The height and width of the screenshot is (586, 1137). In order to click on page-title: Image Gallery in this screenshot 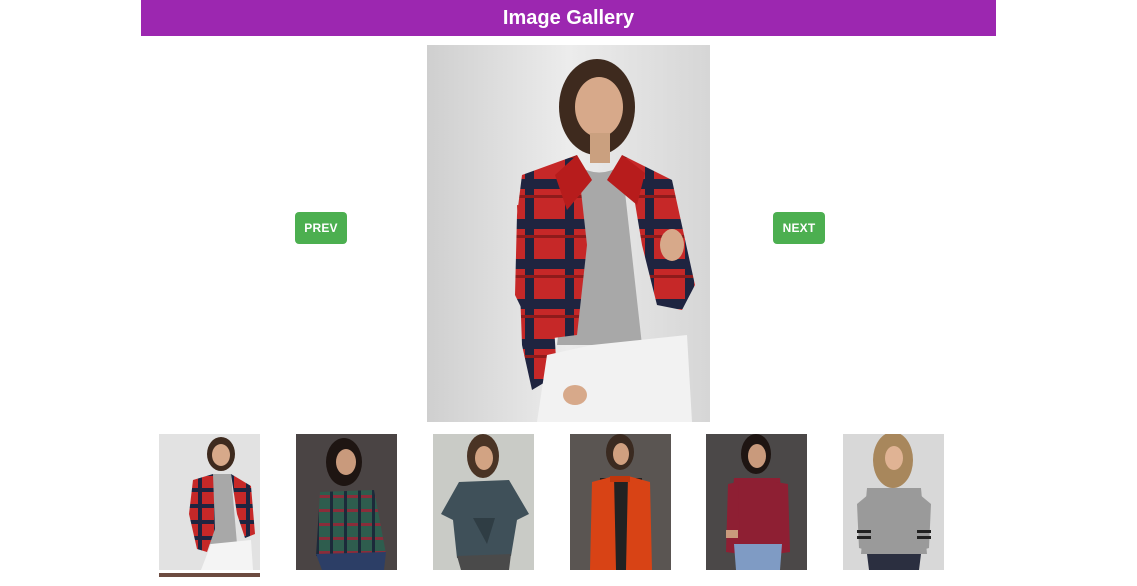, I will do `click(568, 17)`.